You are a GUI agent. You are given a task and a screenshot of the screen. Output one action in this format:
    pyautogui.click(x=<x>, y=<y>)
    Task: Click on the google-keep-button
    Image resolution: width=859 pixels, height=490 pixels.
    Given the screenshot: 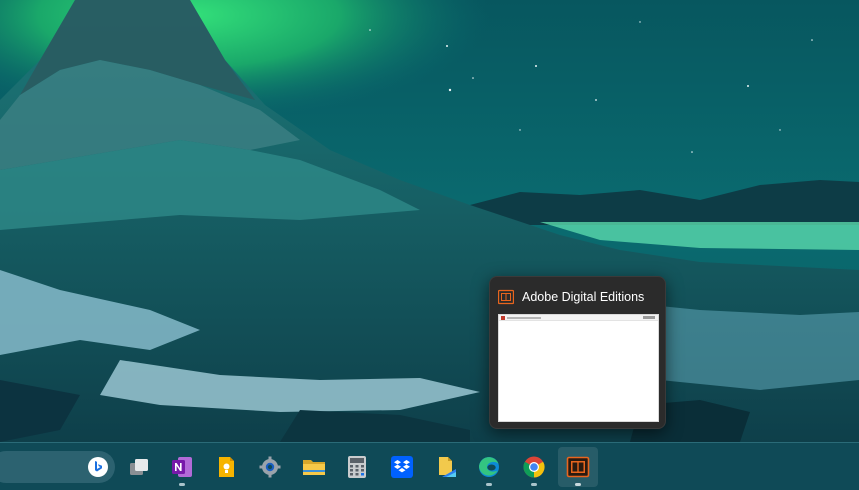 What is the action you would take?
    pyautogui.click(x=226, y=467)
    